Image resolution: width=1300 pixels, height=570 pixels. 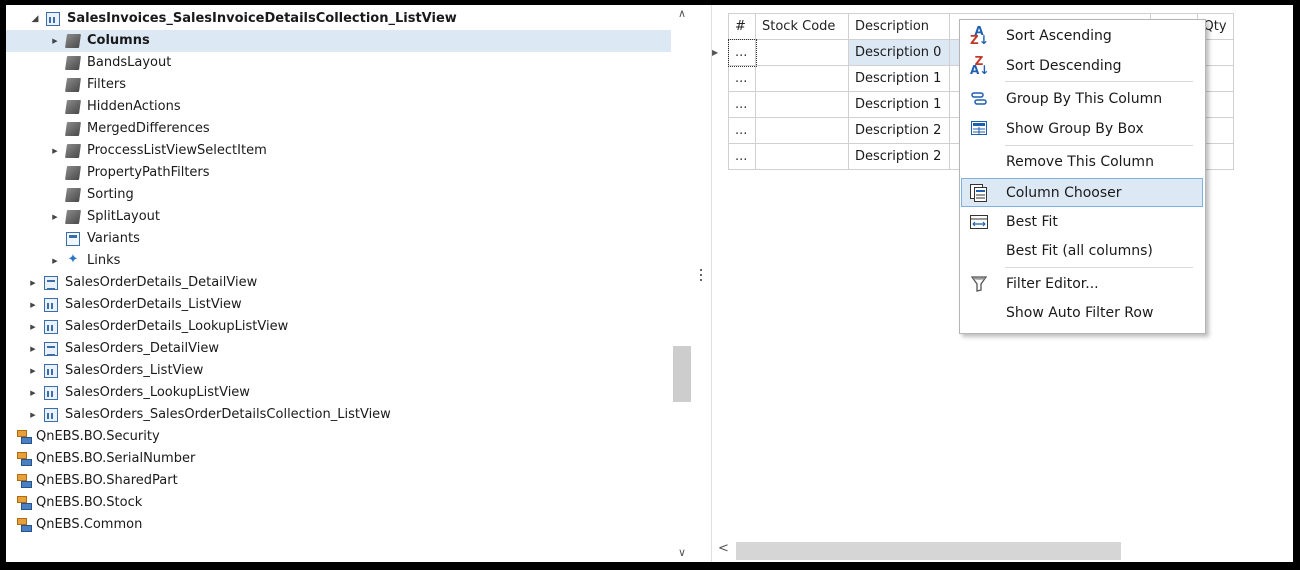 What do you see at coordinates (338, 85) in the screenshot?
I see `tree-node: Filters` at bounding box center [338, 85].